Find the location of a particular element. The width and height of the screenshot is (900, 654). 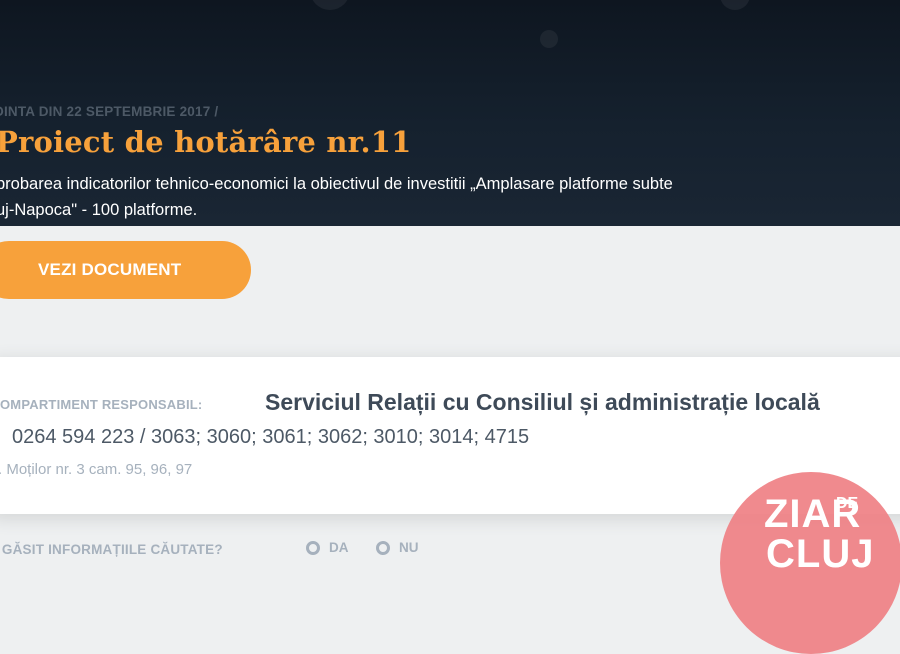

logo-word-cluj: CLUJ is located at coordinates (820, 554).